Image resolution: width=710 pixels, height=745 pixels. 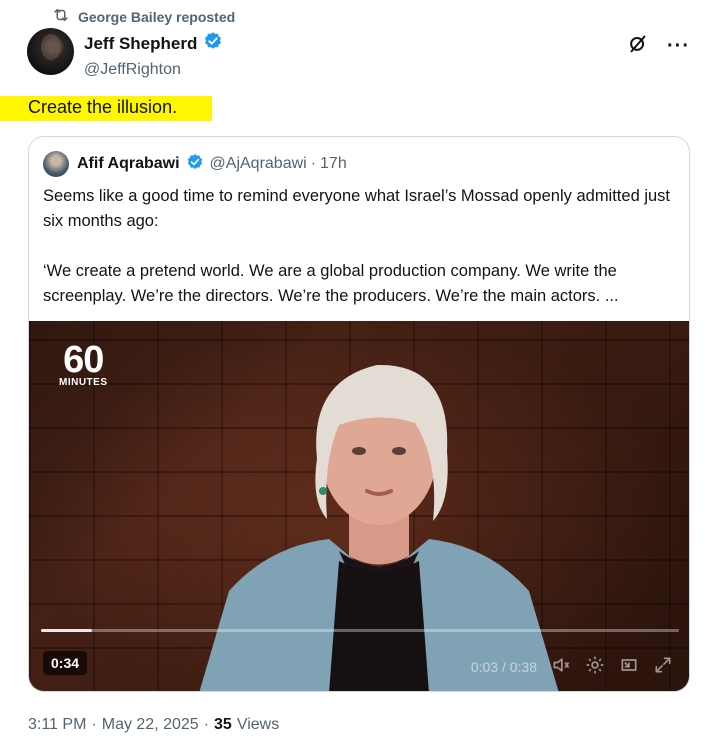 What do you see at coordinates (150, 725) in the screenshot?
I see `post-date: May 22, 2025` at bounding box center [150, 725].